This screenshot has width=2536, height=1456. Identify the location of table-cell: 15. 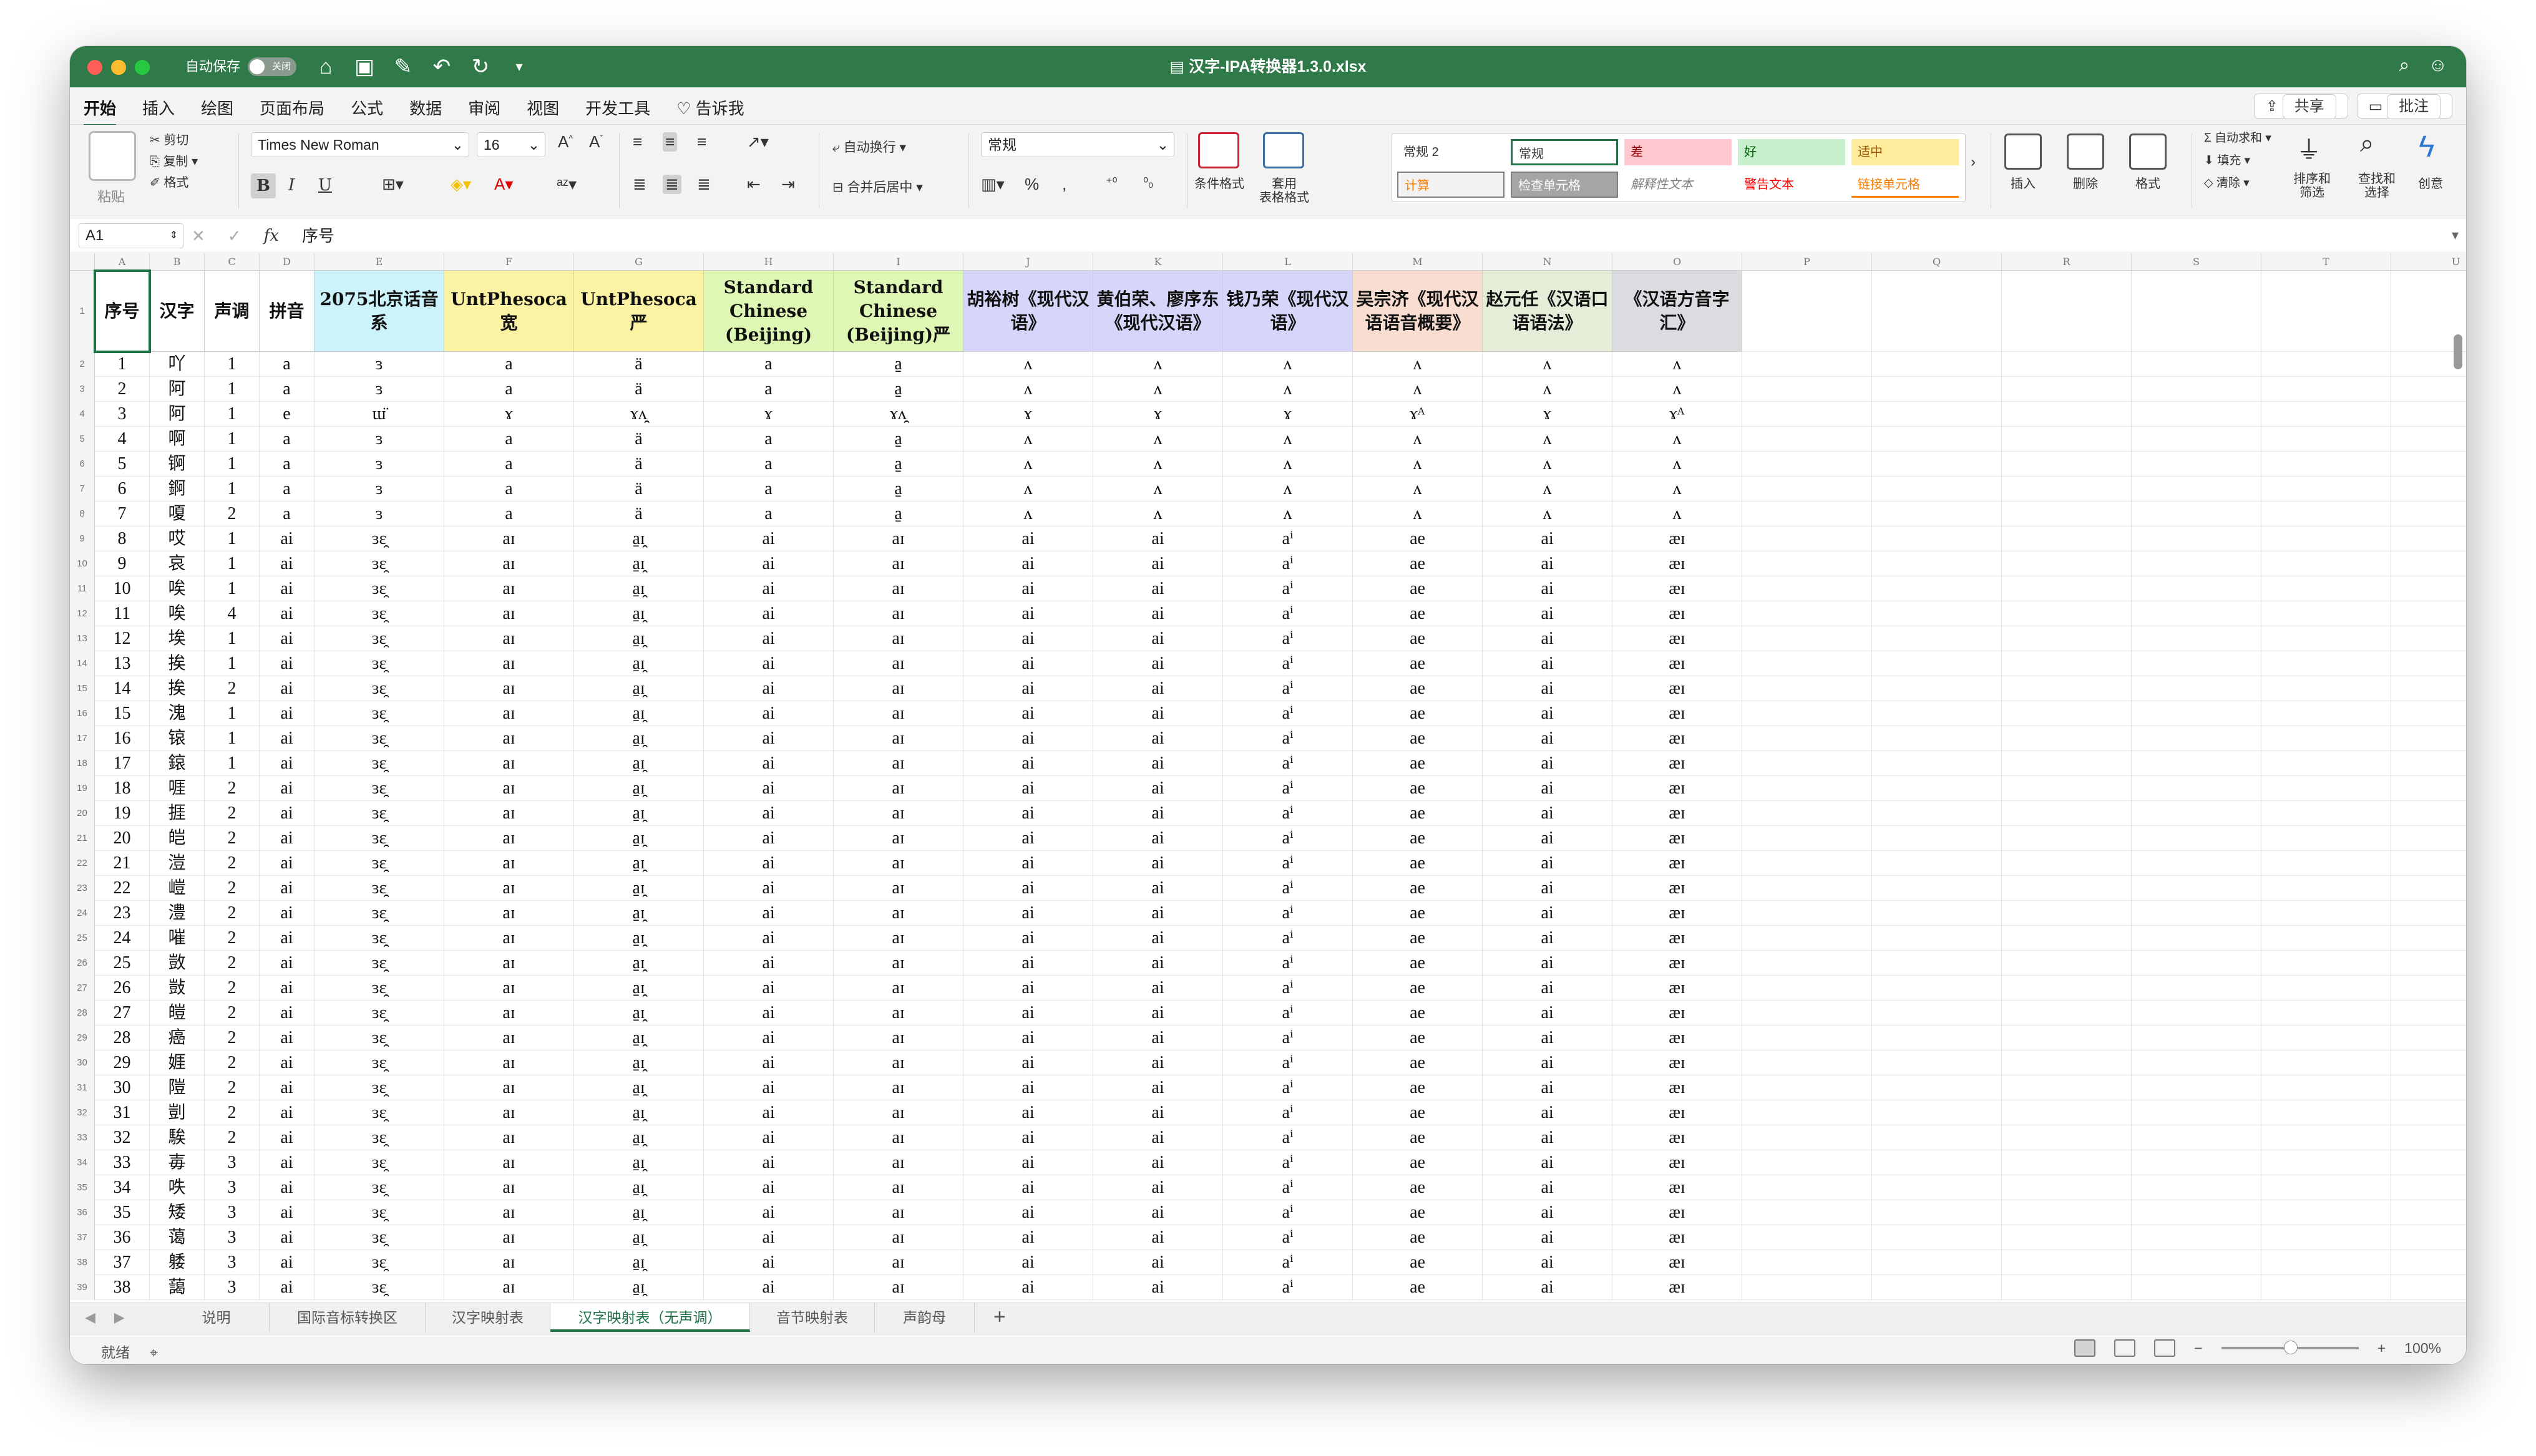
(122, 714).